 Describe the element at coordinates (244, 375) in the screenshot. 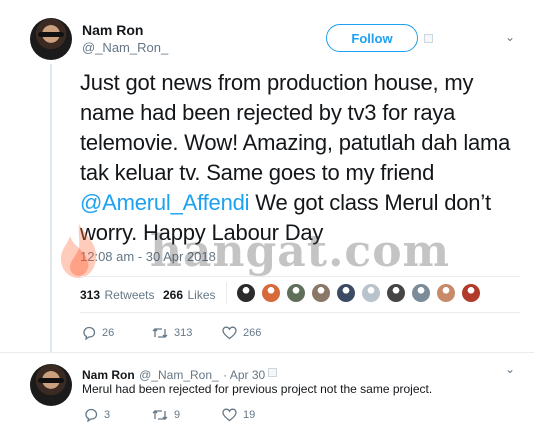

I see `reply-date: · Apr 30` at that location.